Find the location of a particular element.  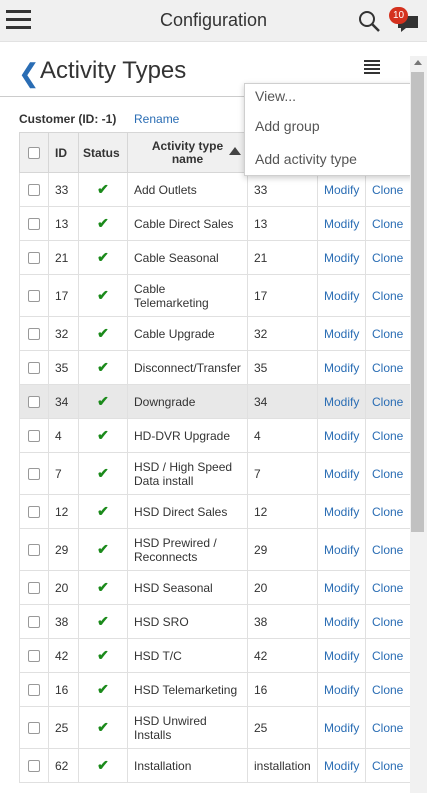

sort-ascending-icon is located at coordinates (235, 151).